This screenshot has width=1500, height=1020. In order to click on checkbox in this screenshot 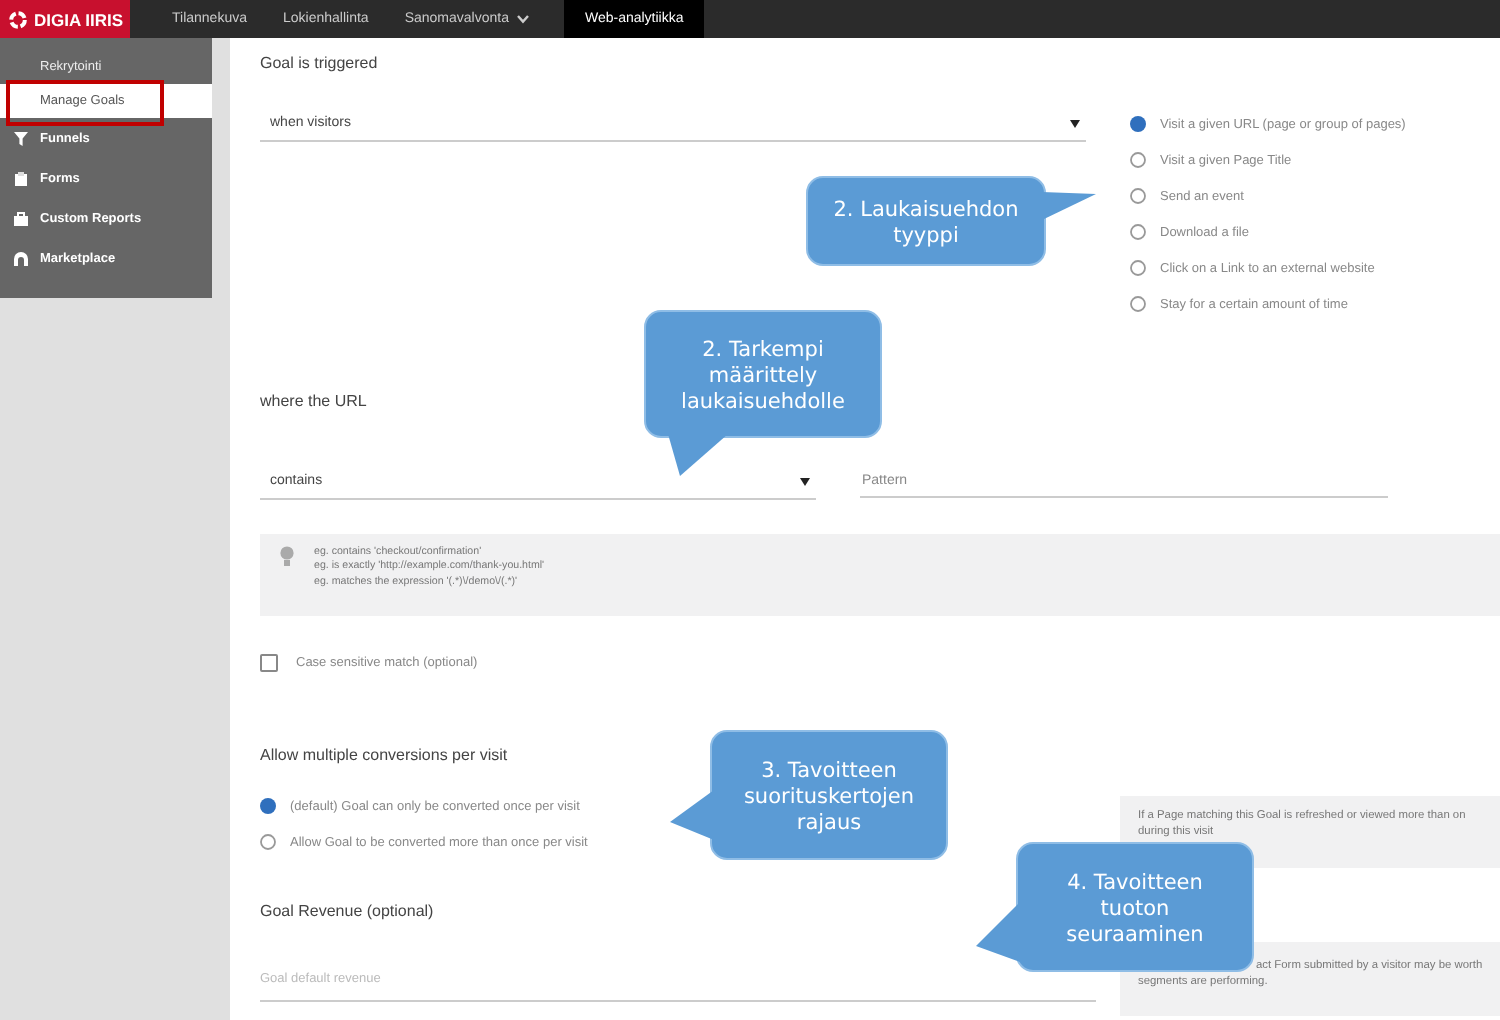, I will do `click(269, 663)`.